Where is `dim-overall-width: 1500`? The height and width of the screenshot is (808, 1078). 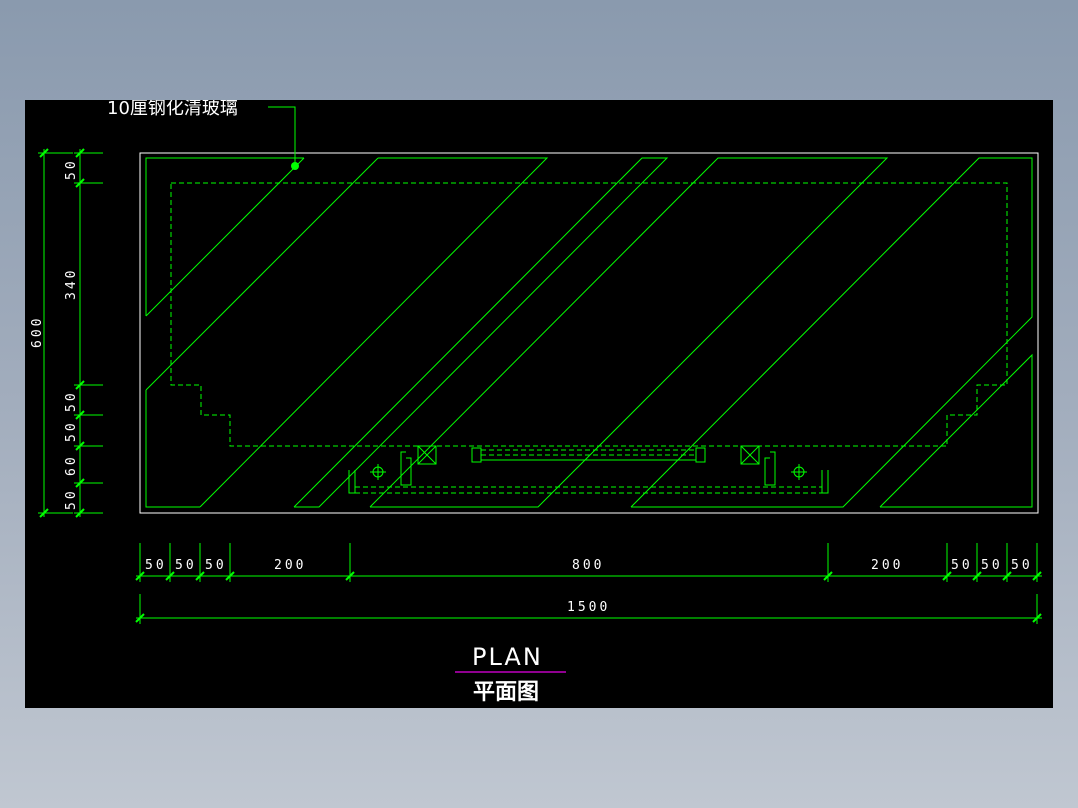 dim-overall-width: 1500 is located at coordinates (588, 607).